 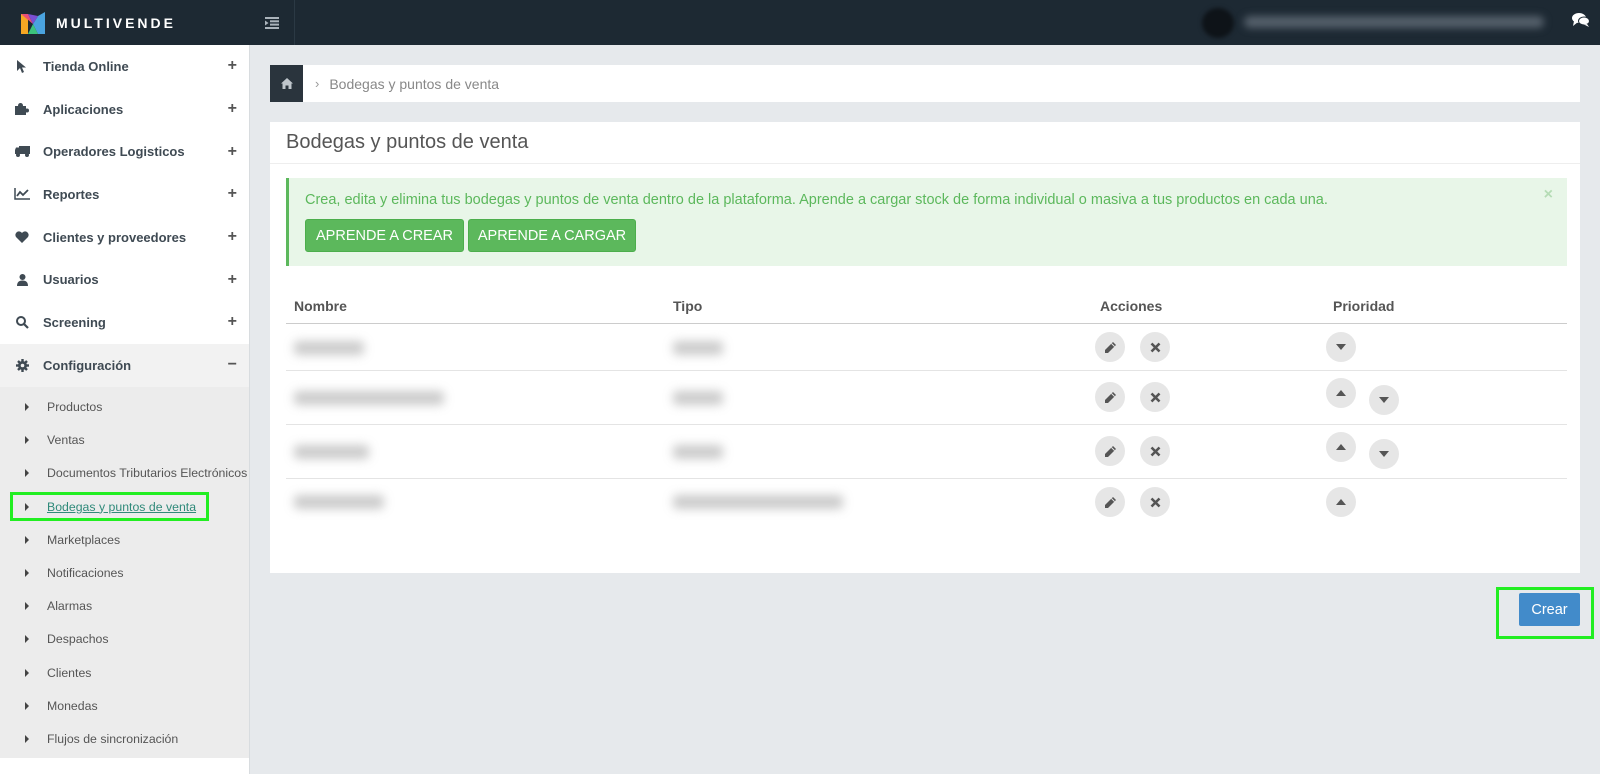 What do you see at coordinates (124, 109) in the screenshot?
I see `sidebar-item-aplicaciones: Aplicaciones +` at bounding box center [124, 109].